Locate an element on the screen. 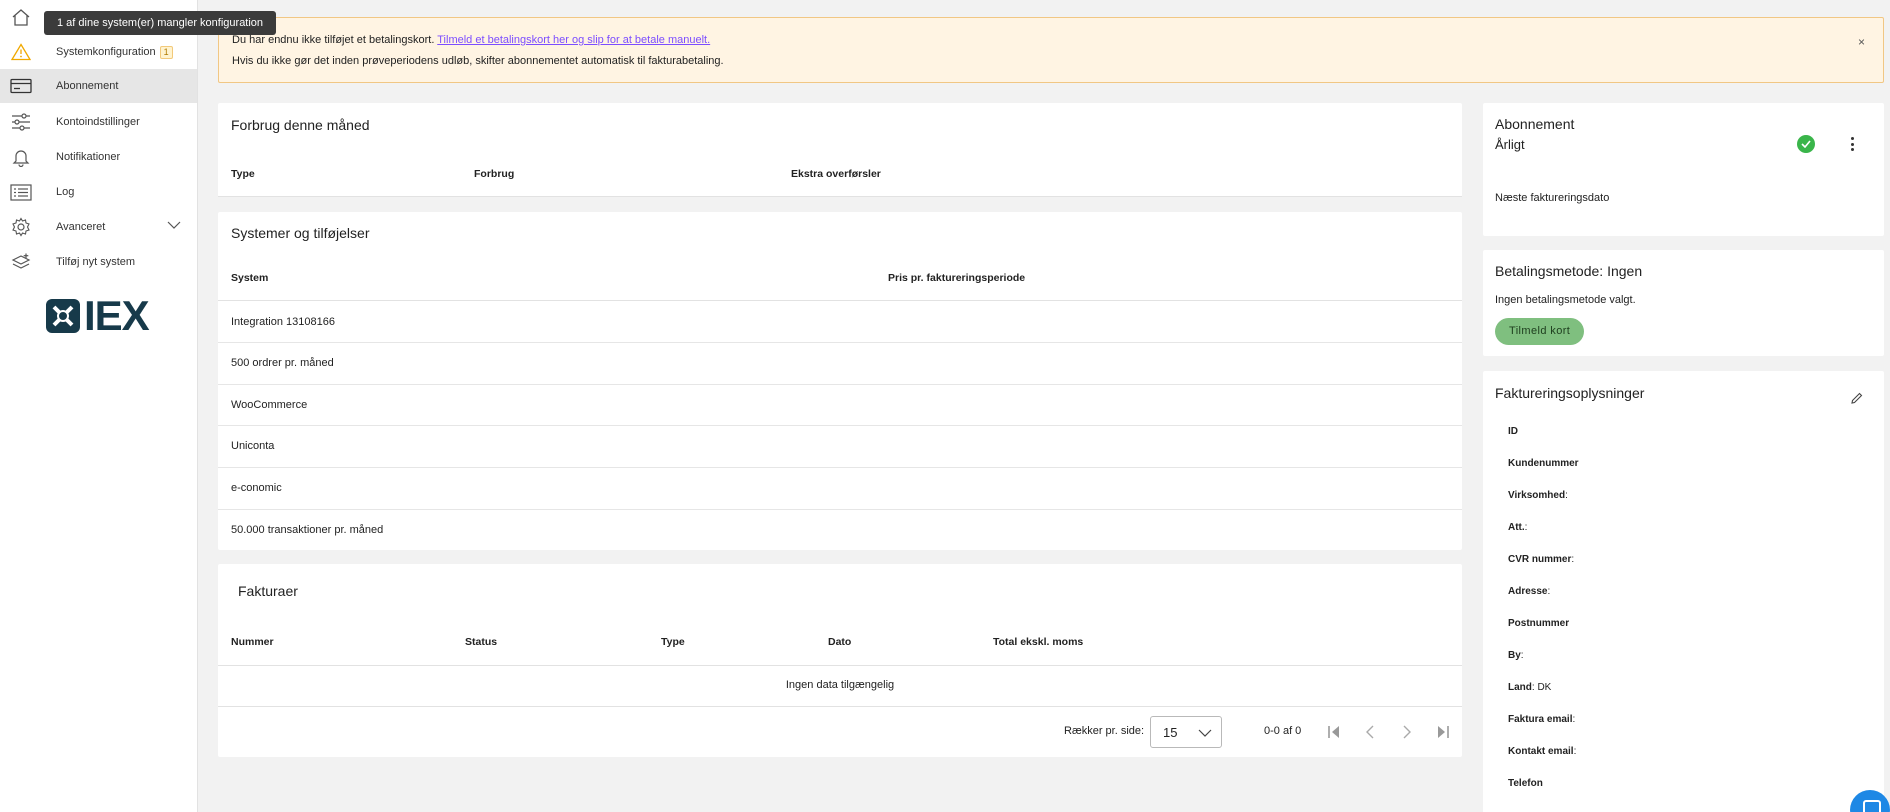  layers-add-icon is located at coordinates (21, 262).